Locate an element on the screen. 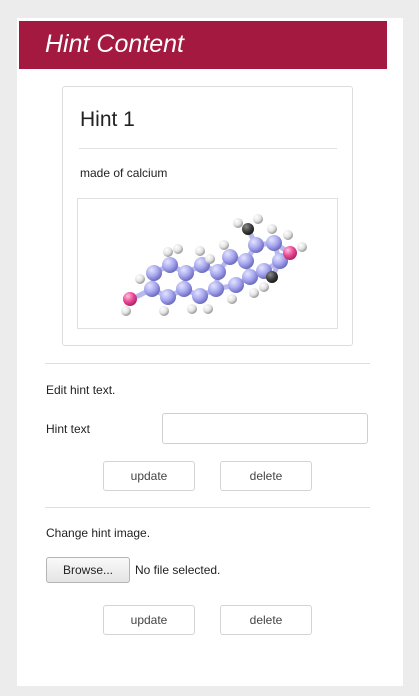 The width and height of the screenshot is (419, 696). change-hint-image-heading: Change hint image. is located at coordinates (98, 533).